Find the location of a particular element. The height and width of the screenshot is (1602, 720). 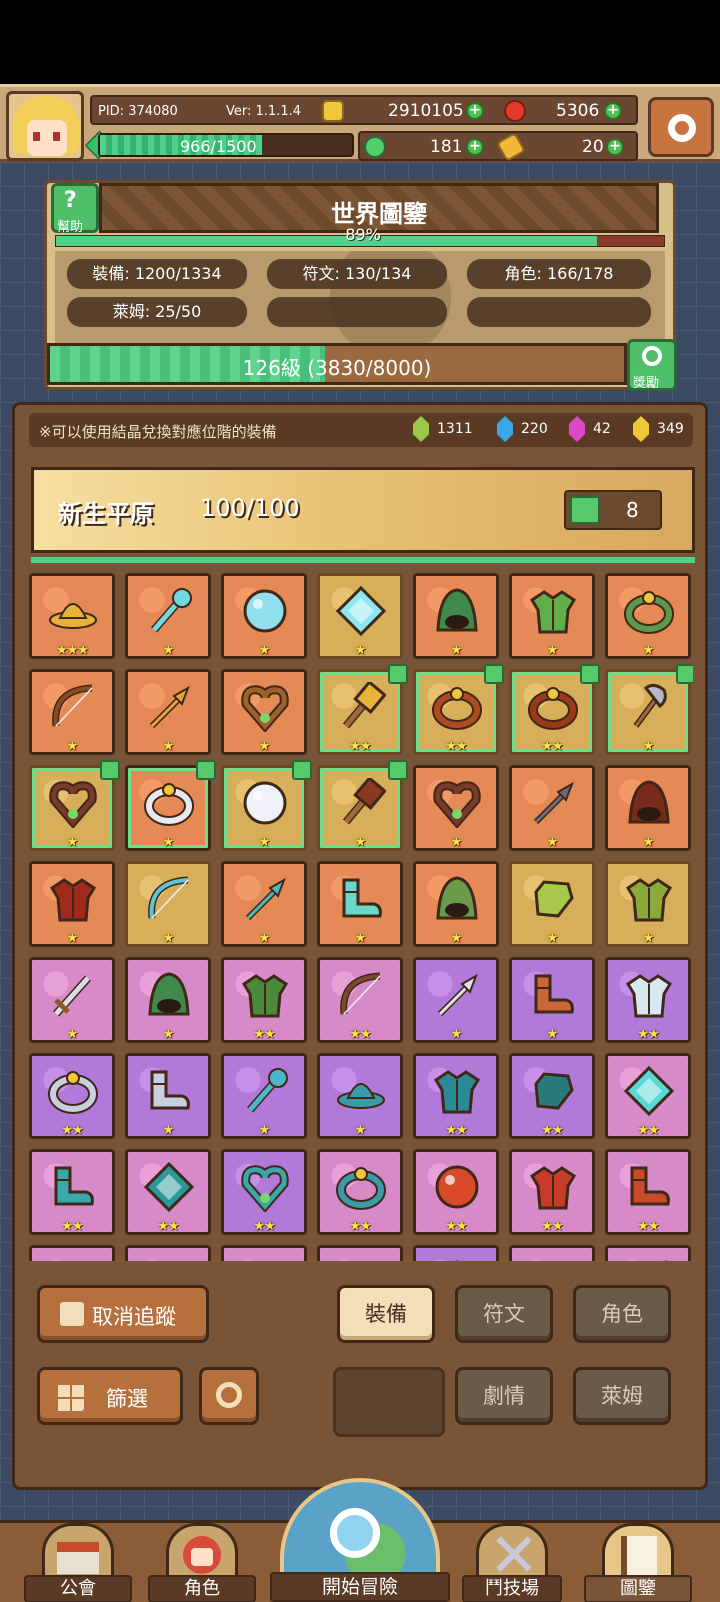

item-slot-teal-witch-hat: ★ is located at coordinates (360, 1096).